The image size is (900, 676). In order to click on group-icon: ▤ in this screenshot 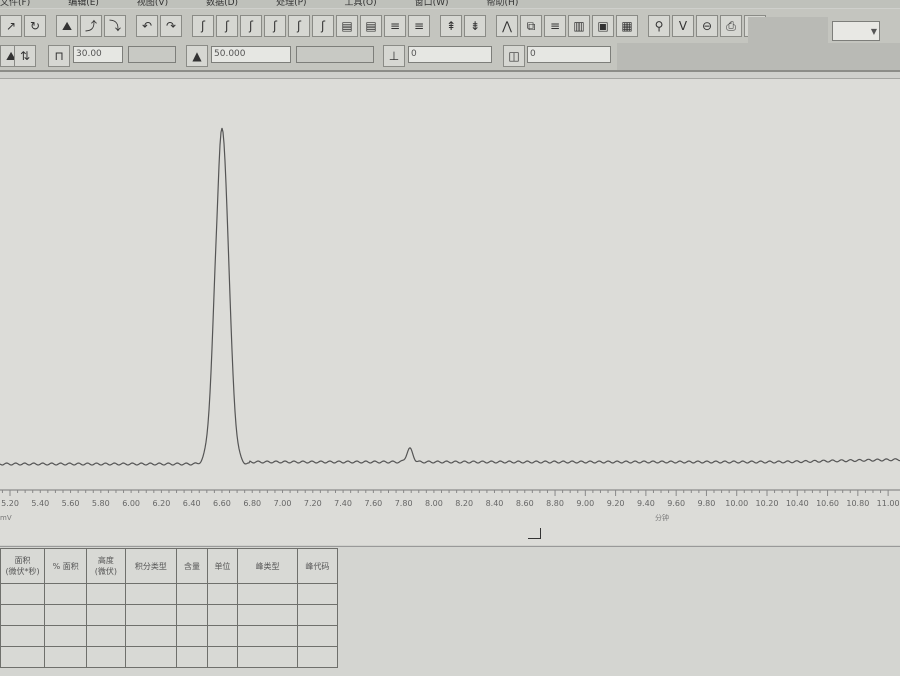, I will do `click(347, 26)`.